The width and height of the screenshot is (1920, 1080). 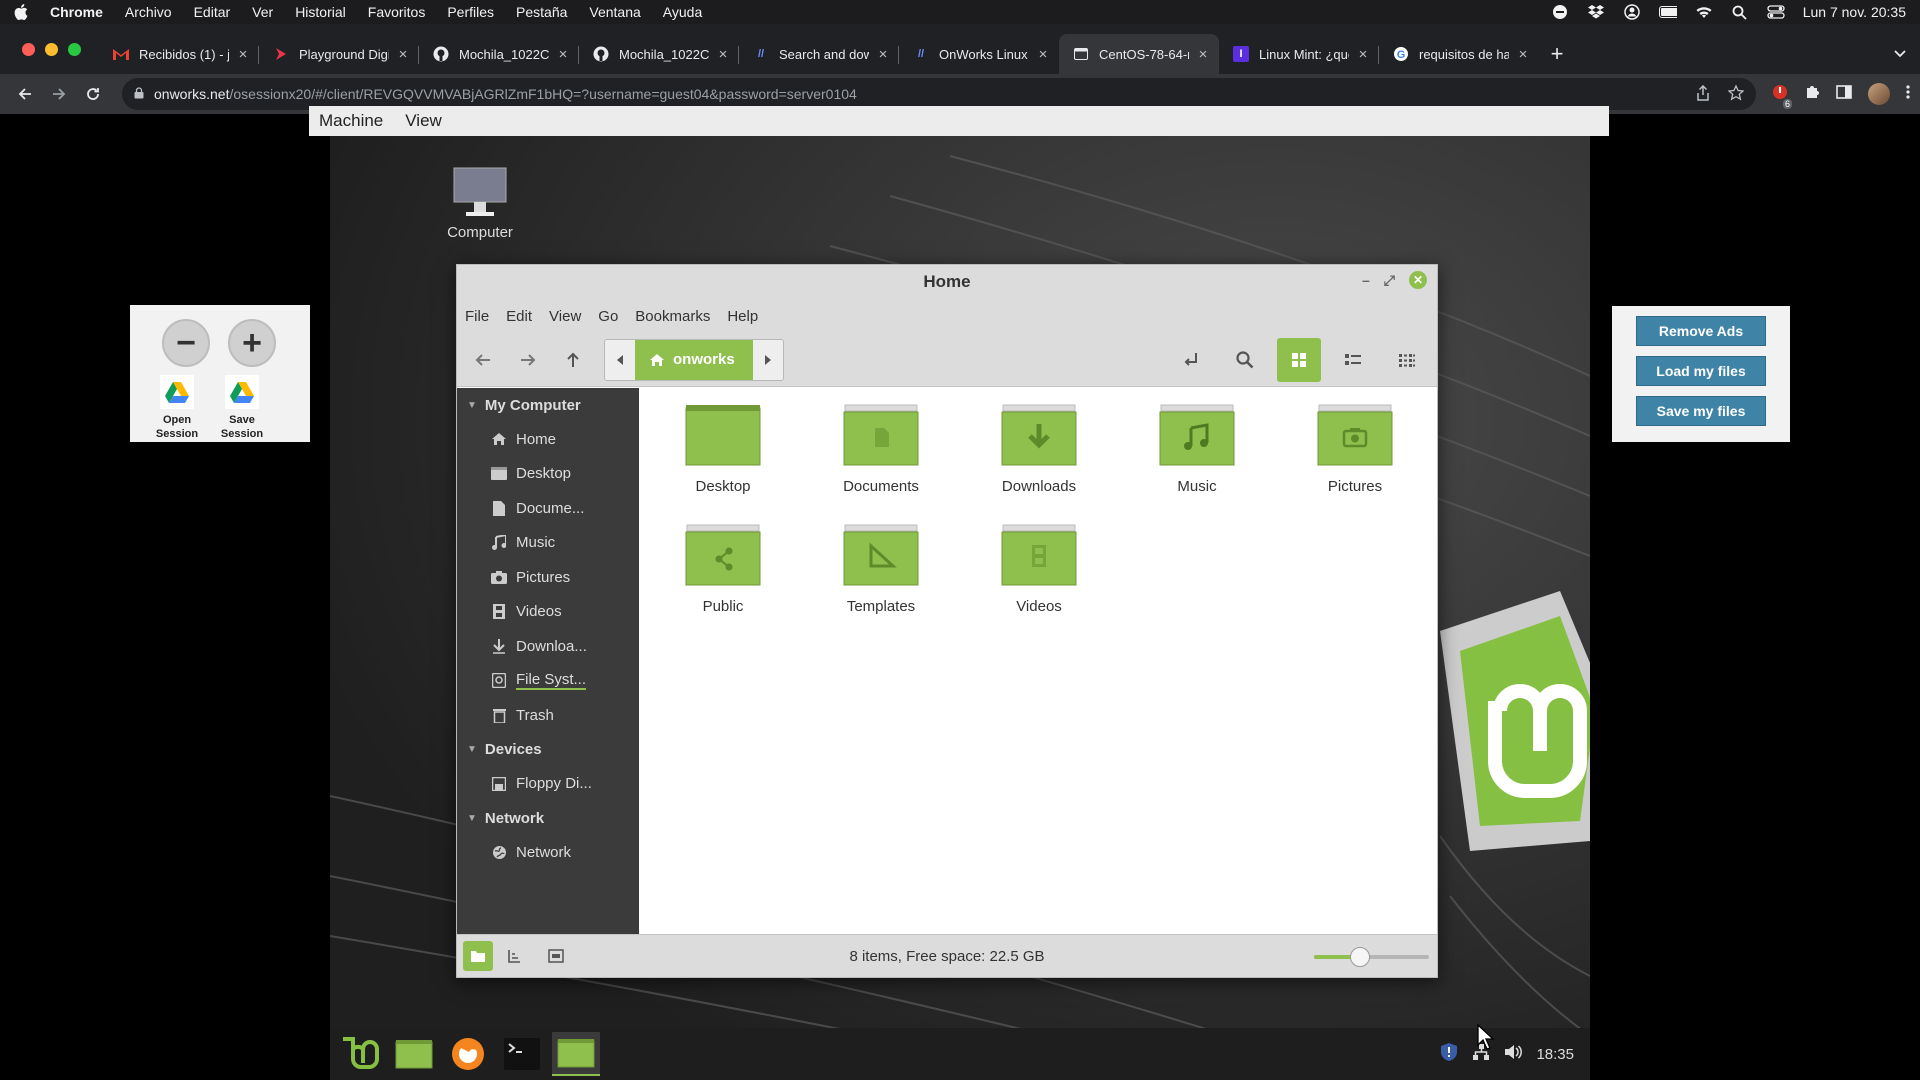 I want to click on menu-ayuda: Ayuda, so click(x=682, y=12).